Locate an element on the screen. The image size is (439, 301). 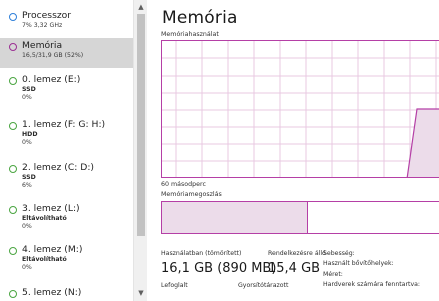
sidebar-item-name: 5. lemez (N:) is located at coordinates (52, 292).